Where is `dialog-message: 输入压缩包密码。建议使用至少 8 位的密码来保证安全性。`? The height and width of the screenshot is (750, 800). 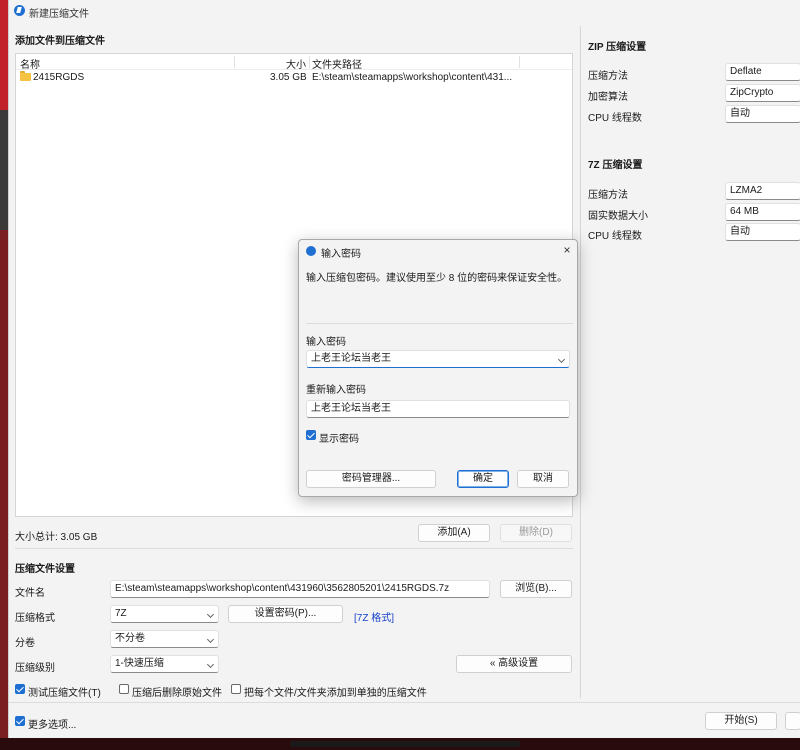 dialog-message: 输入压缩包密码。建议使用至少 8 位的密码来保证安全性。 is located at coordinates (437, 278).